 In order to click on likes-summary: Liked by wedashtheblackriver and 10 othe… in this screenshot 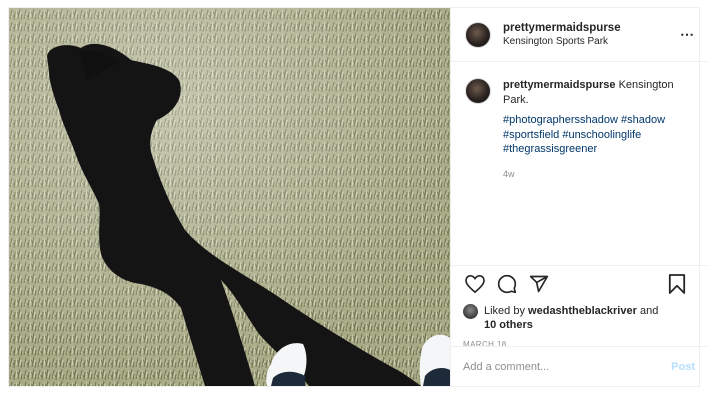, I will do `click(579, 317)`.